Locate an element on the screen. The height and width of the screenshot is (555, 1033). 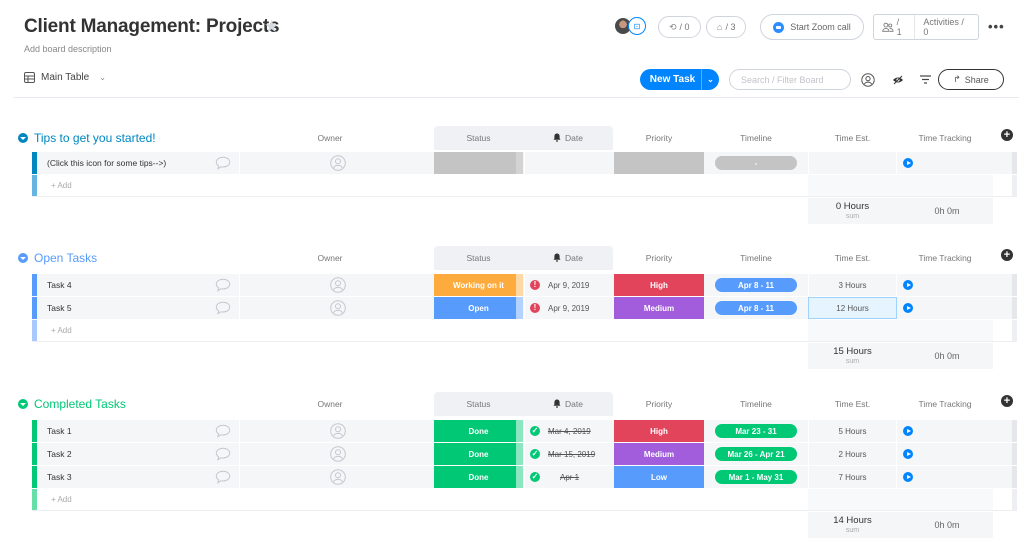
column-header-date: Date is located at coordinates (568, 258).